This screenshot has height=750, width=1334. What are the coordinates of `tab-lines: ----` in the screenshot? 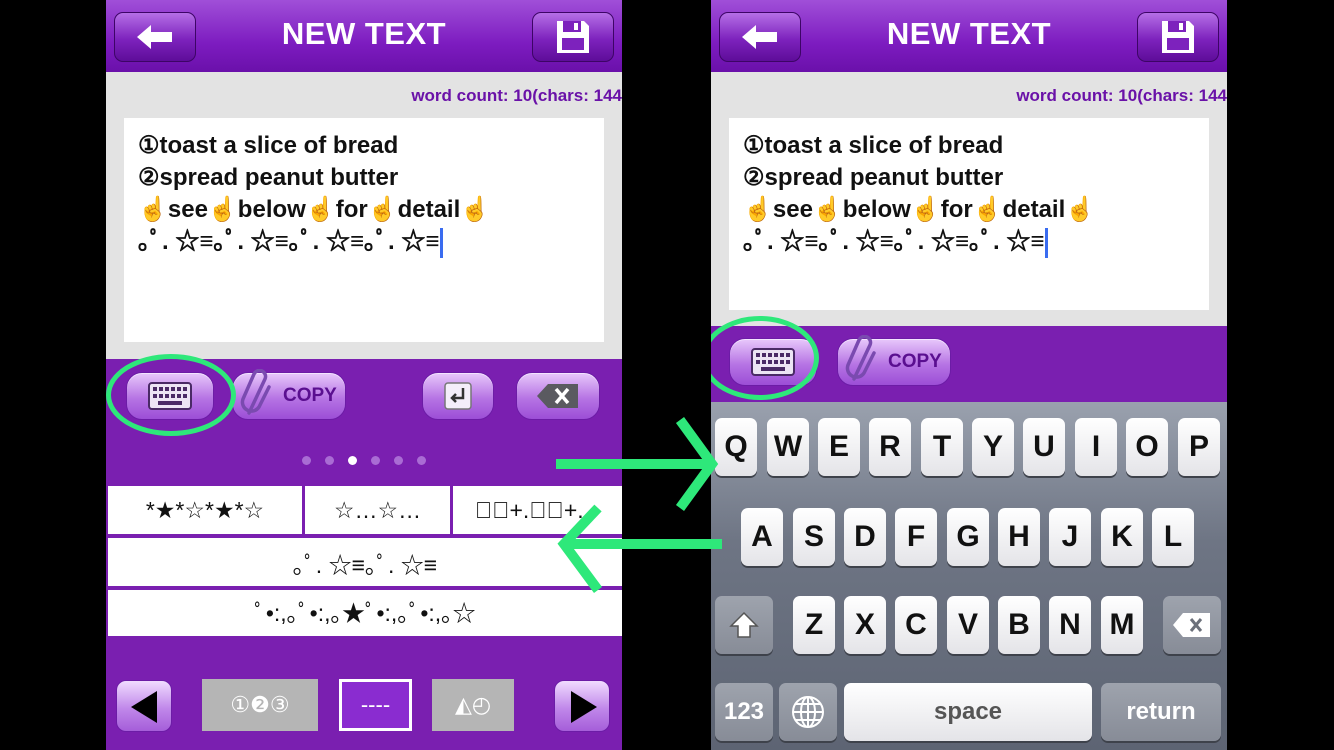 It's located at (375, 705).